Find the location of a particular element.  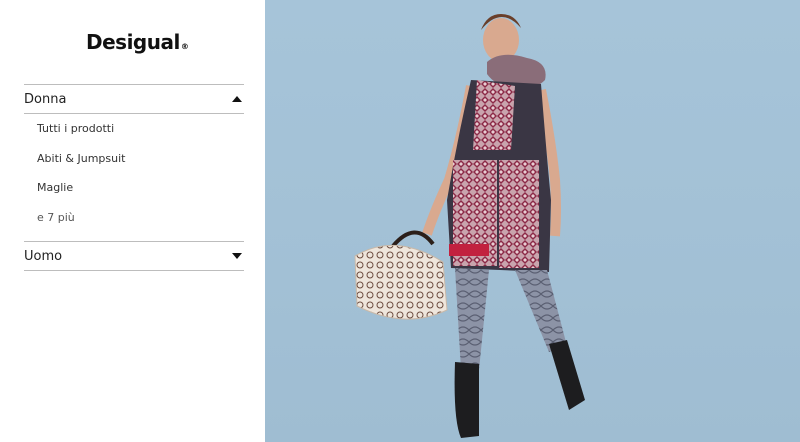

show-more-link: e 7 più is located at coordinates (134, 218).